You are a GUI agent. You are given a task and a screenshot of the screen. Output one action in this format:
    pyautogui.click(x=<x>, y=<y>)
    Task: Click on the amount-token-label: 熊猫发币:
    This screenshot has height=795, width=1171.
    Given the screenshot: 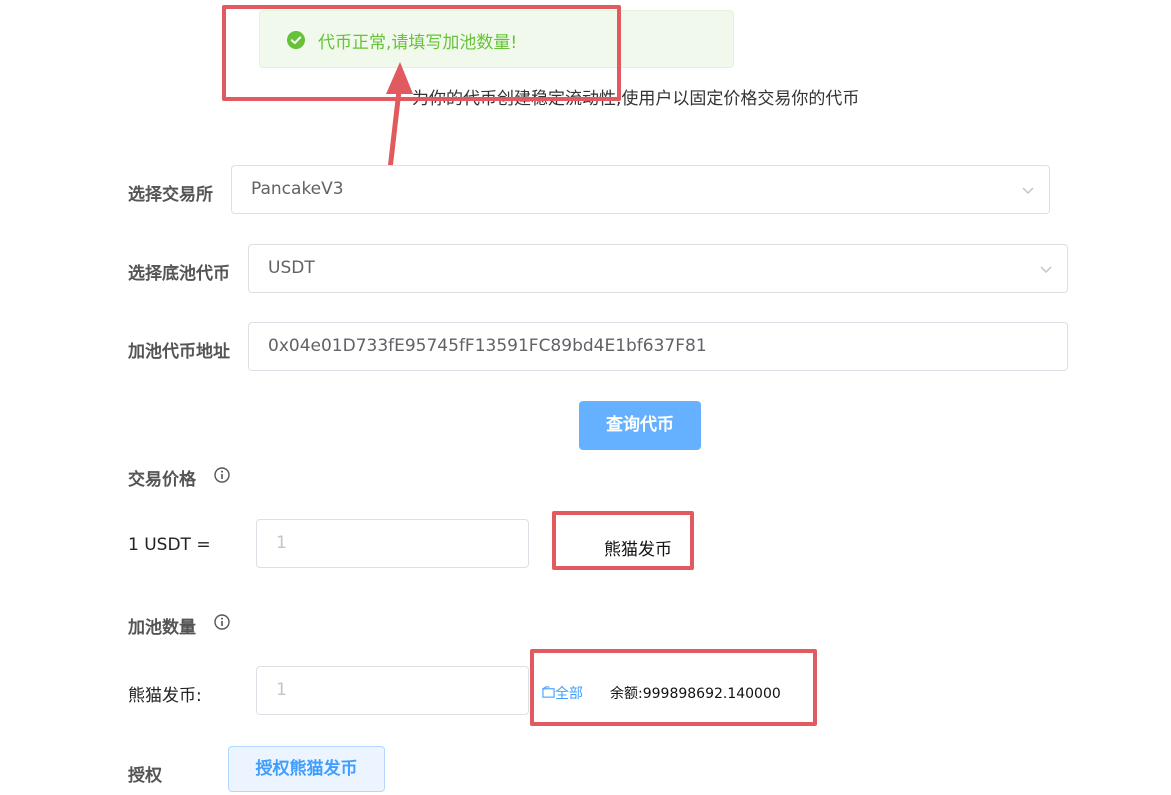 What is the action you would take?
    pyautogui.click(x=165, y=696)
    